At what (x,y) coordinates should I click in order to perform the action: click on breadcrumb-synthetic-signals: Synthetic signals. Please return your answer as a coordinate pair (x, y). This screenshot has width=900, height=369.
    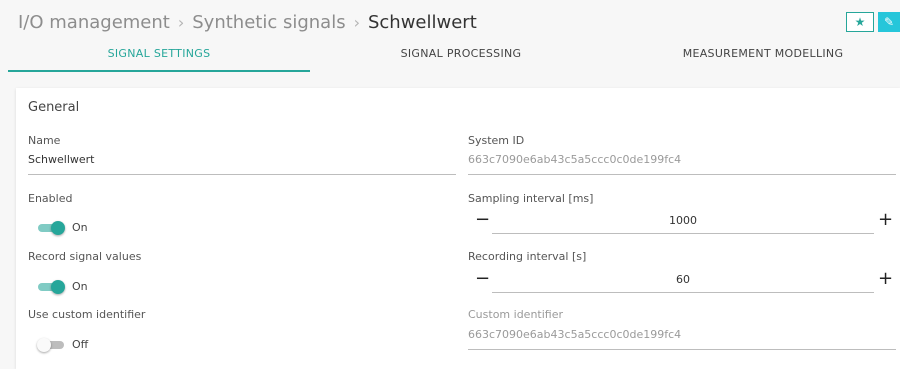
    Looking at the image, I should click on (268, 22).